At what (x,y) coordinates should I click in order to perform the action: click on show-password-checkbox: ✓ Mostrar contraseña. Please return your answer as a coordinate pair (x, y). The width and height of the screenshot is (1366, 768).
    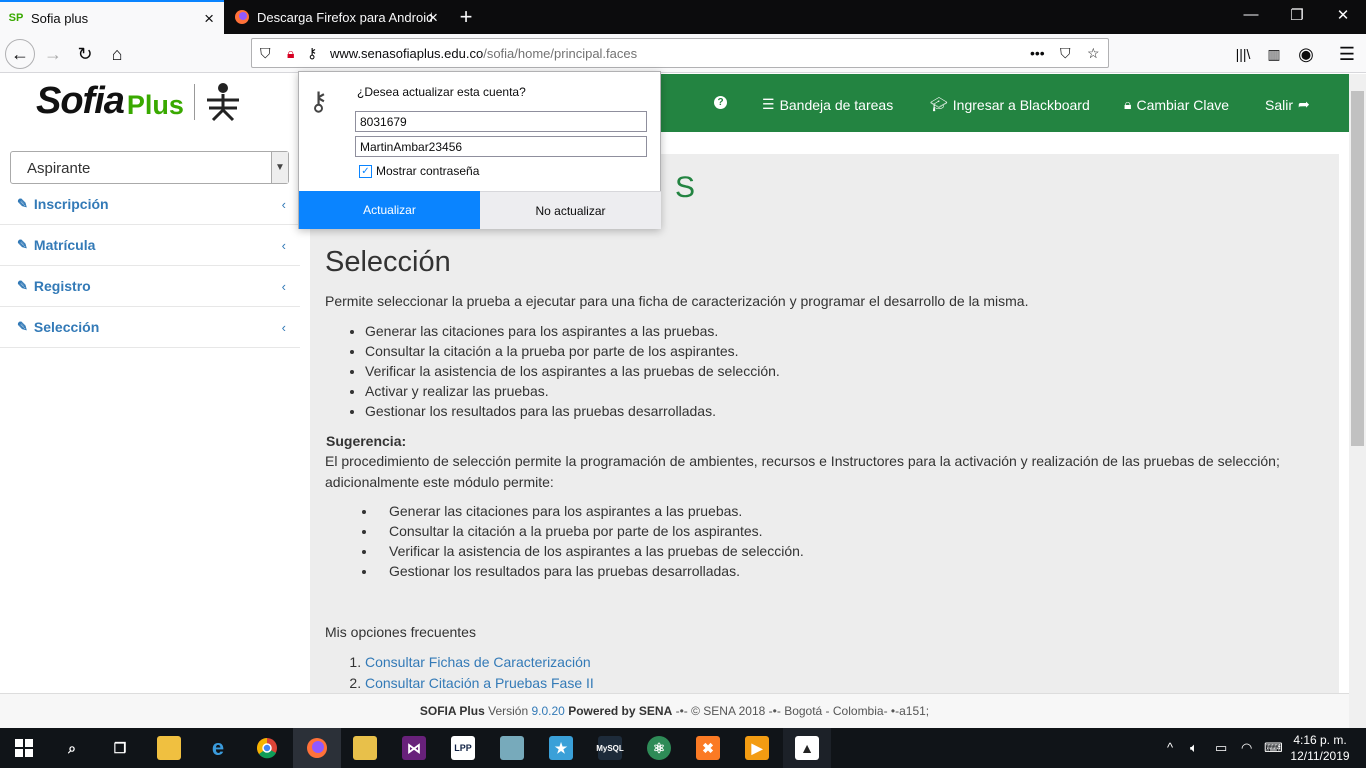
    Looking at the image, I should click on (419, 171).